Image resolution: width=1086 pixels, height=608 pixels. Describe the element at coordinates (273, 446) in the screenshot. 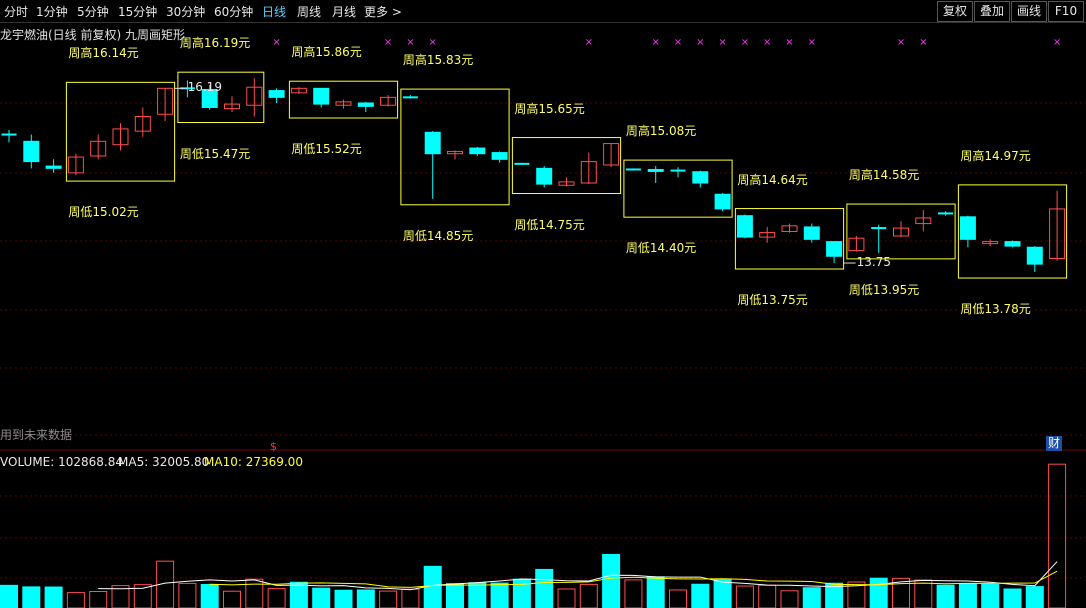

I see `dividend-marker-icon: $` at that location.